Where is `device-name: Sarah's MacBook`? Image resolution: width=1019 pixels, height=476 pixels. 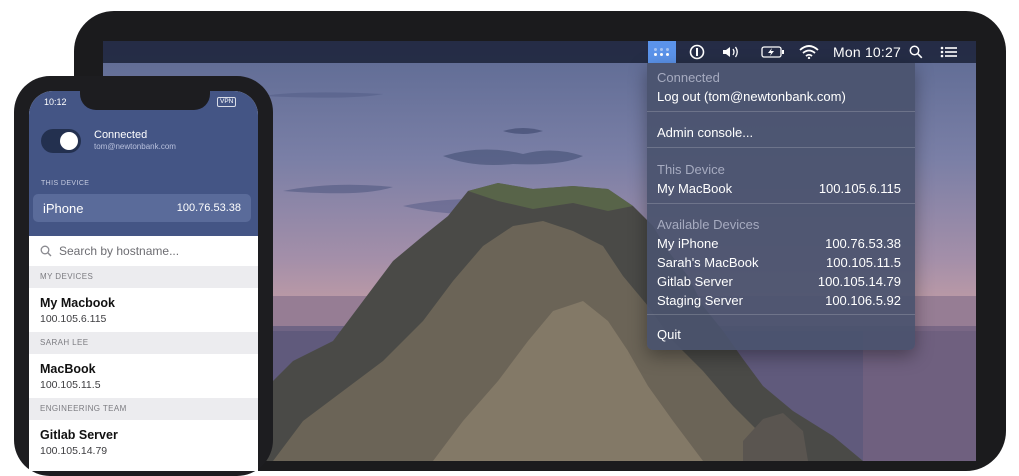 device-name: Sarah's MacBook is located at coordinates (708, 262).